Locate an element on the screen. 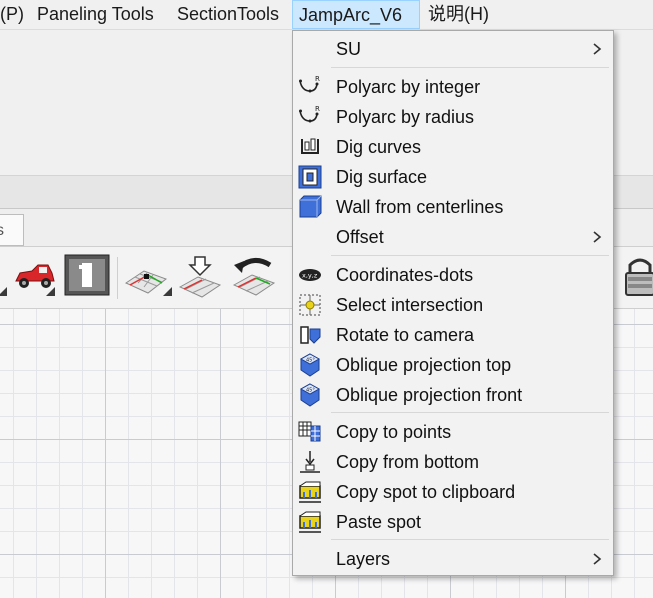 The width and height of the screenshot is (653, 598). menu-item-polyarc-radius: R Polyarc by radius is located at coordinates (453, 117).